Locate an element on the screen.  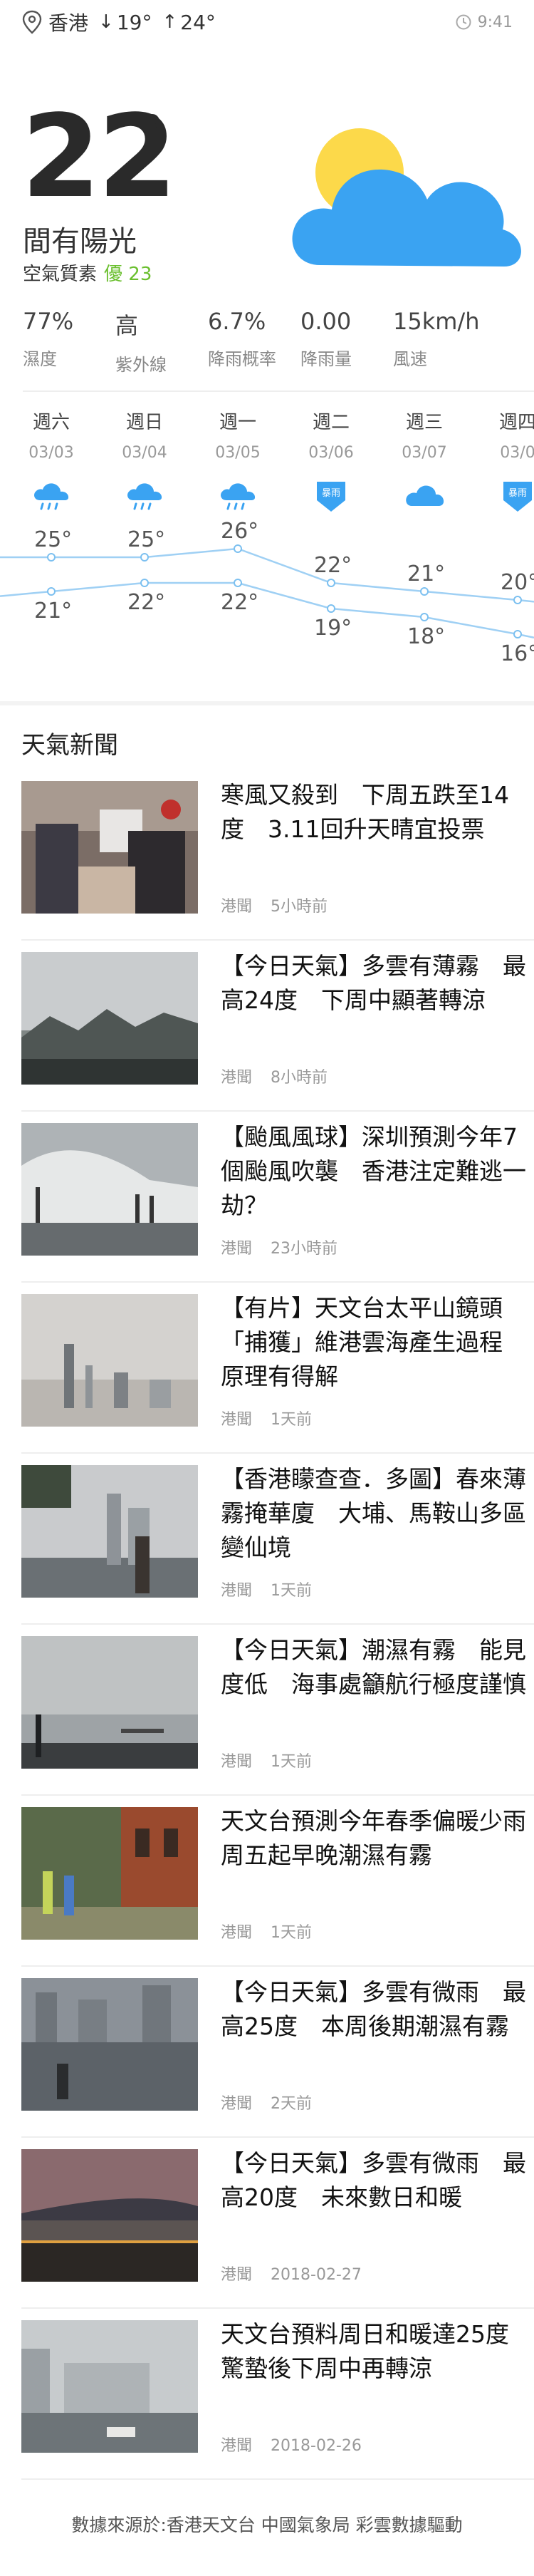
news-item: 寒風又殺到 下周五跌至14度 3.11回升天晴宜投票 港聞 5小時前 is located at coordinates (277, 861).